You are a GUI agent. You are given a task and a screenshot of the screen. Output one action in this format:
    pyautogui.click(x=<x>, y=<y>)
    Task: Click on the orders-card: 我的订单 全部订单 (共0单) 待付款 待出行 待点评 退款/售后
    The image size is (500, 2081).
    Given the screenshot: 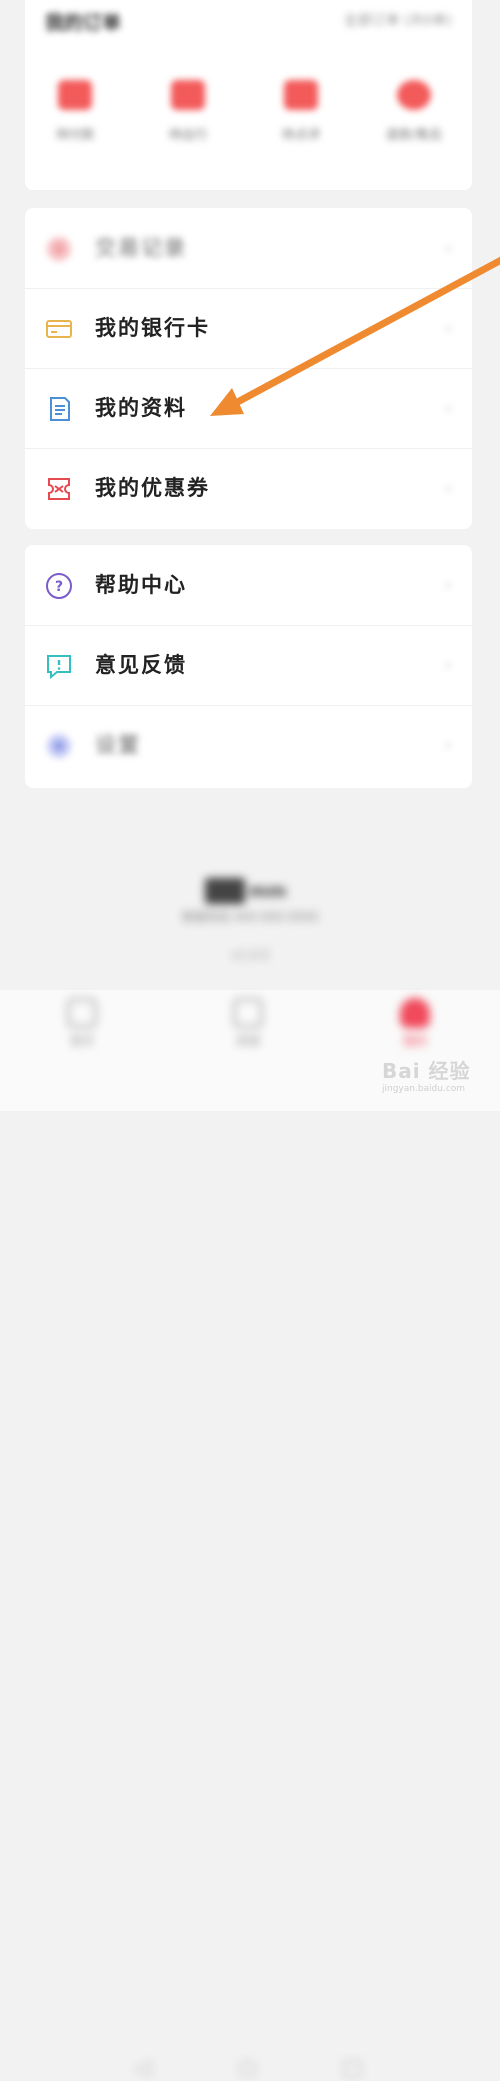 What is the action you would take?
    pyautogui.click(x=248, y=95)
    